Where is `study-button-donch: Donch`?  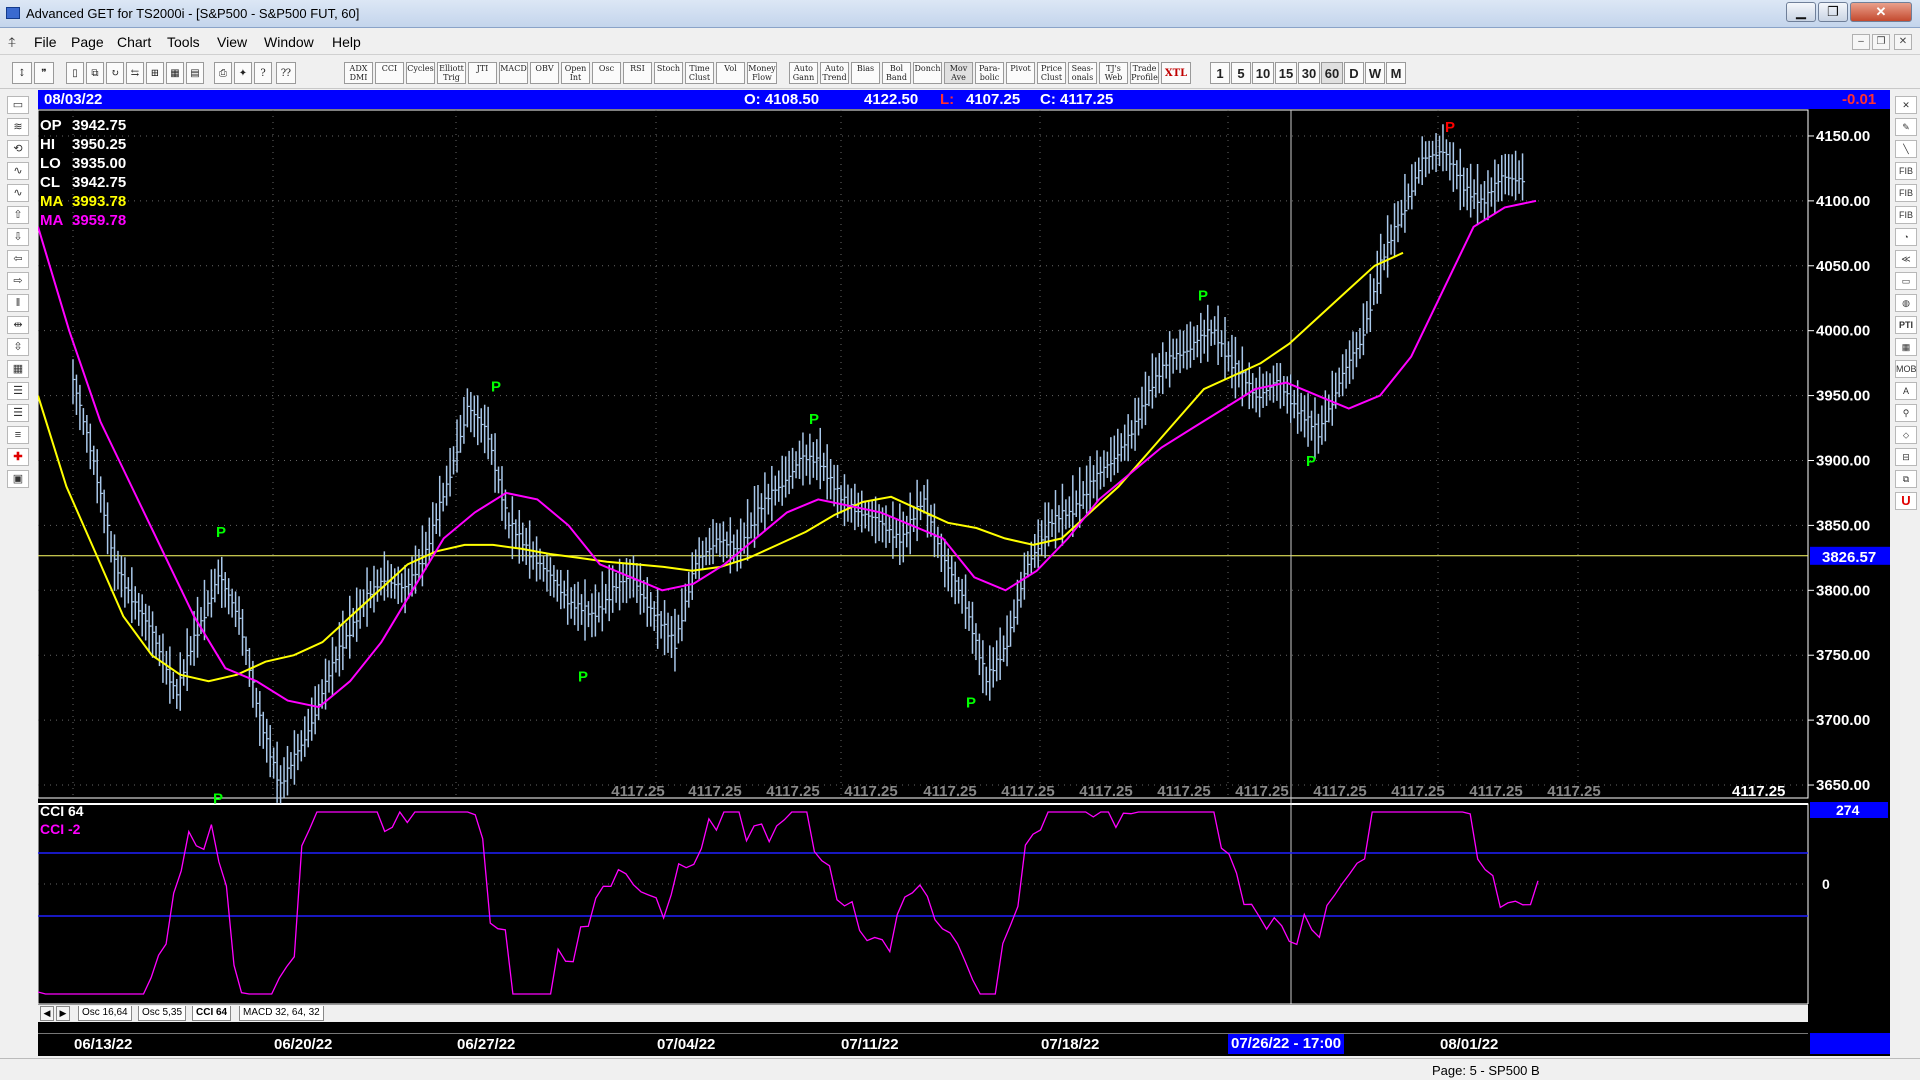 study-button-donch: Donch is located at coordinates (927, 73).